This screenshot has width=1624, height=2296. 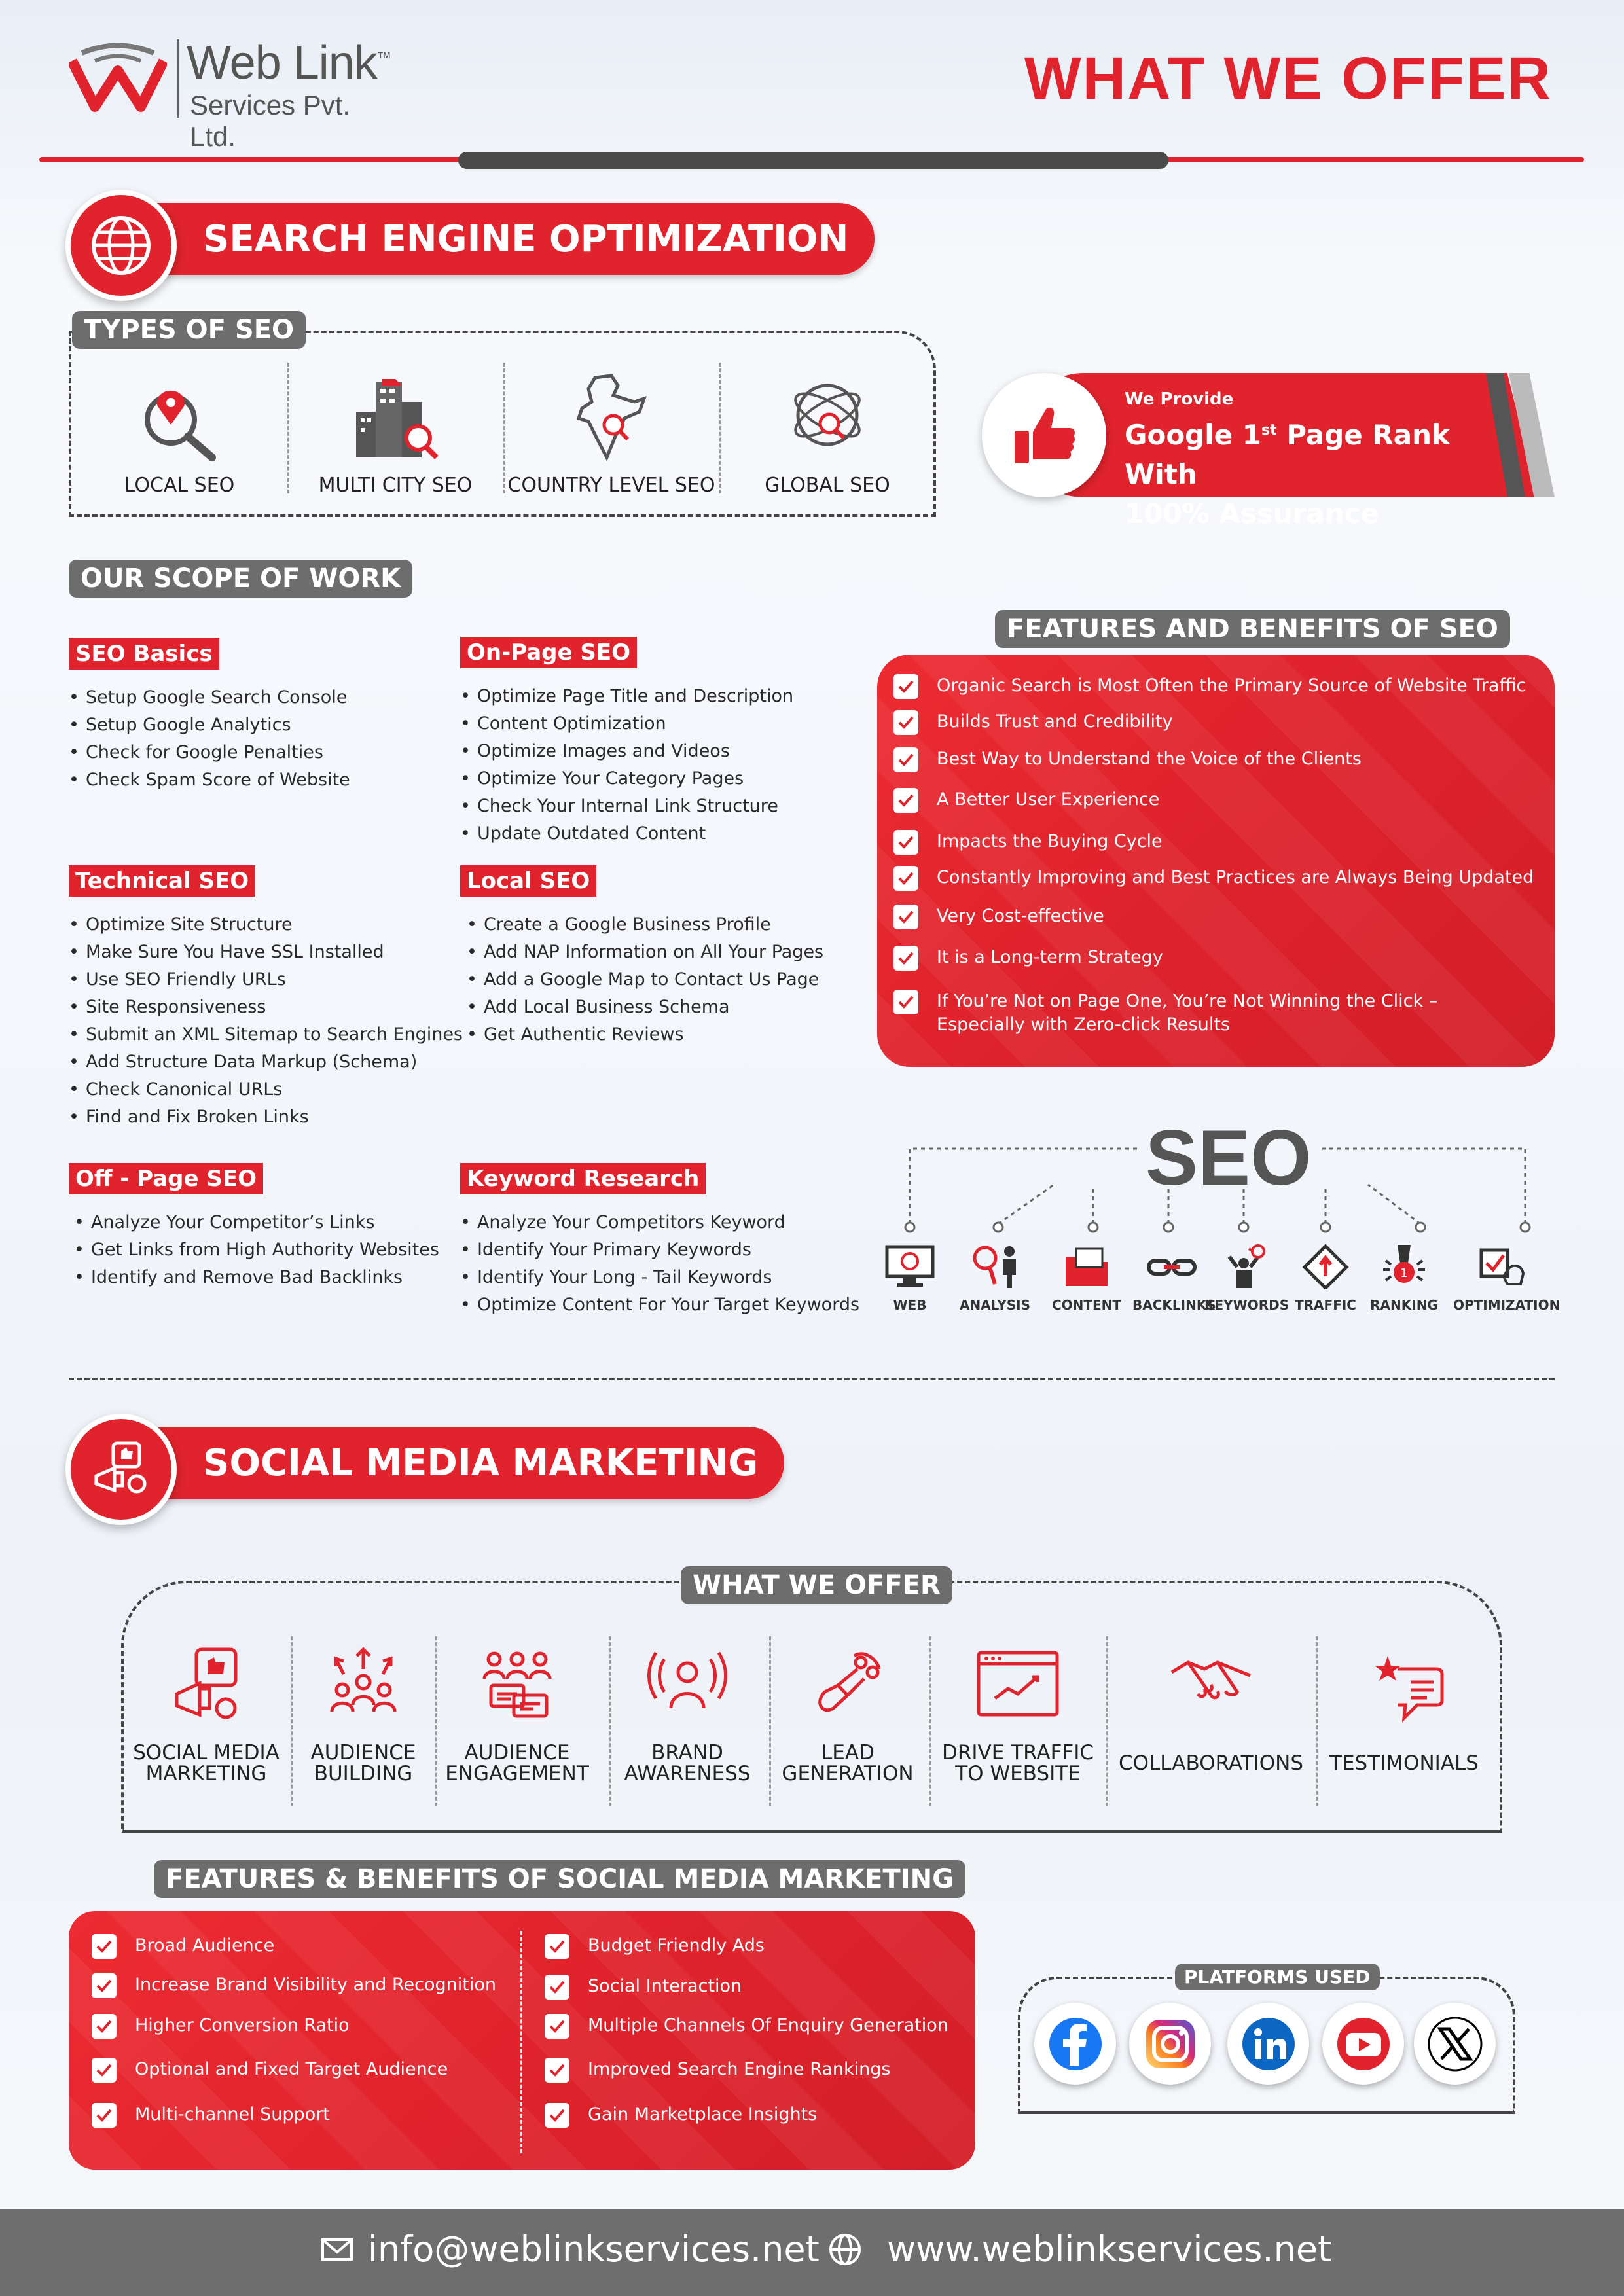 I want to click on feature-row: Higher Conversion Ratio, so click(x=221, y=2026).